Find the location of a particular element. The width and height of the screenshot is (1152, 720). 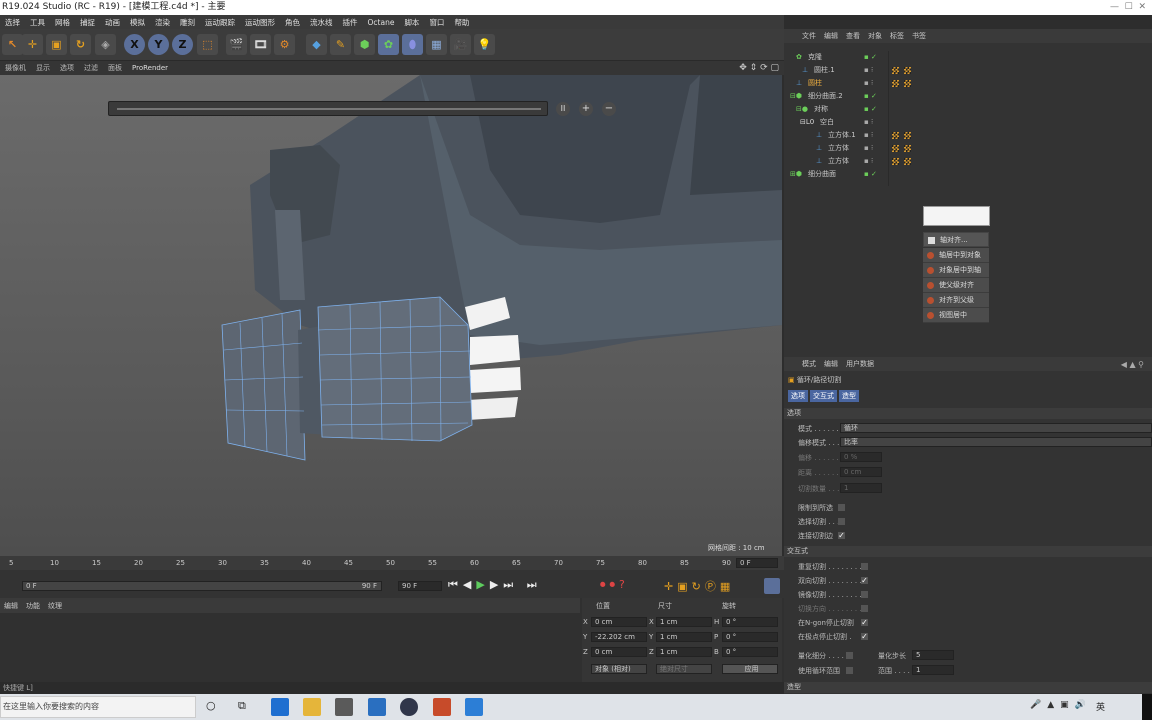

viewport-nav-icons: ✥ ⇕ ⟳ ▢ is located at coordinates (759, 68).